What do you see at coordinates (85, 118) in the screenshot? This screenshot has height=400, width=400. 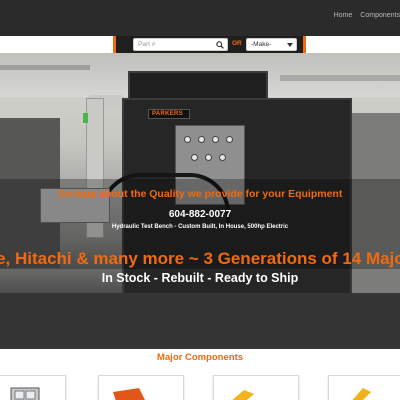 I see `exit-sign` at bounding box center [85, 118].